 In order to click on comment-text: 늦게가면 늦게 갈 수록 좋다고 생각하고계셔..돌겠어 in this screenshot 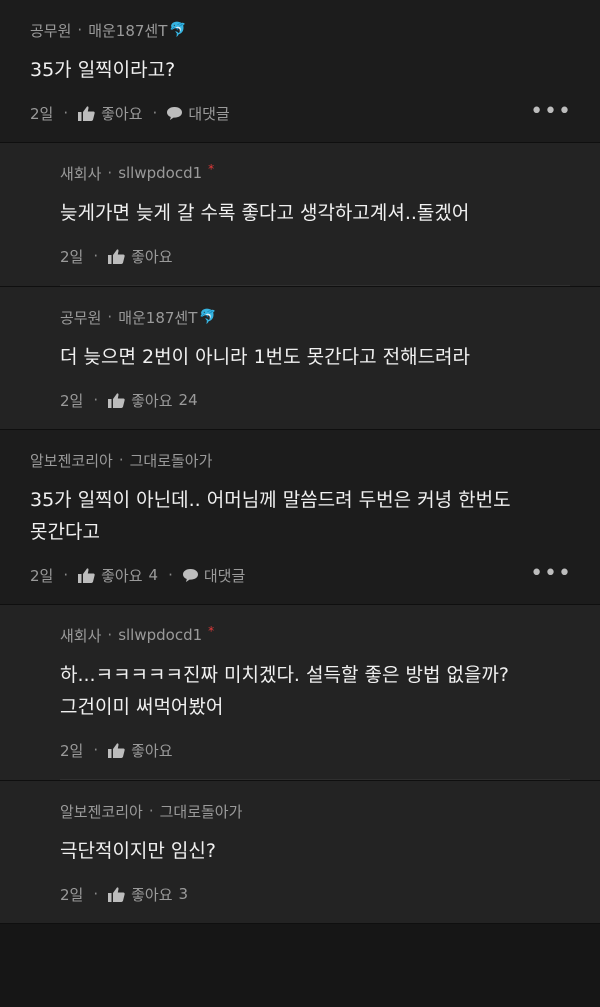, I will do `click(265, 213)`.